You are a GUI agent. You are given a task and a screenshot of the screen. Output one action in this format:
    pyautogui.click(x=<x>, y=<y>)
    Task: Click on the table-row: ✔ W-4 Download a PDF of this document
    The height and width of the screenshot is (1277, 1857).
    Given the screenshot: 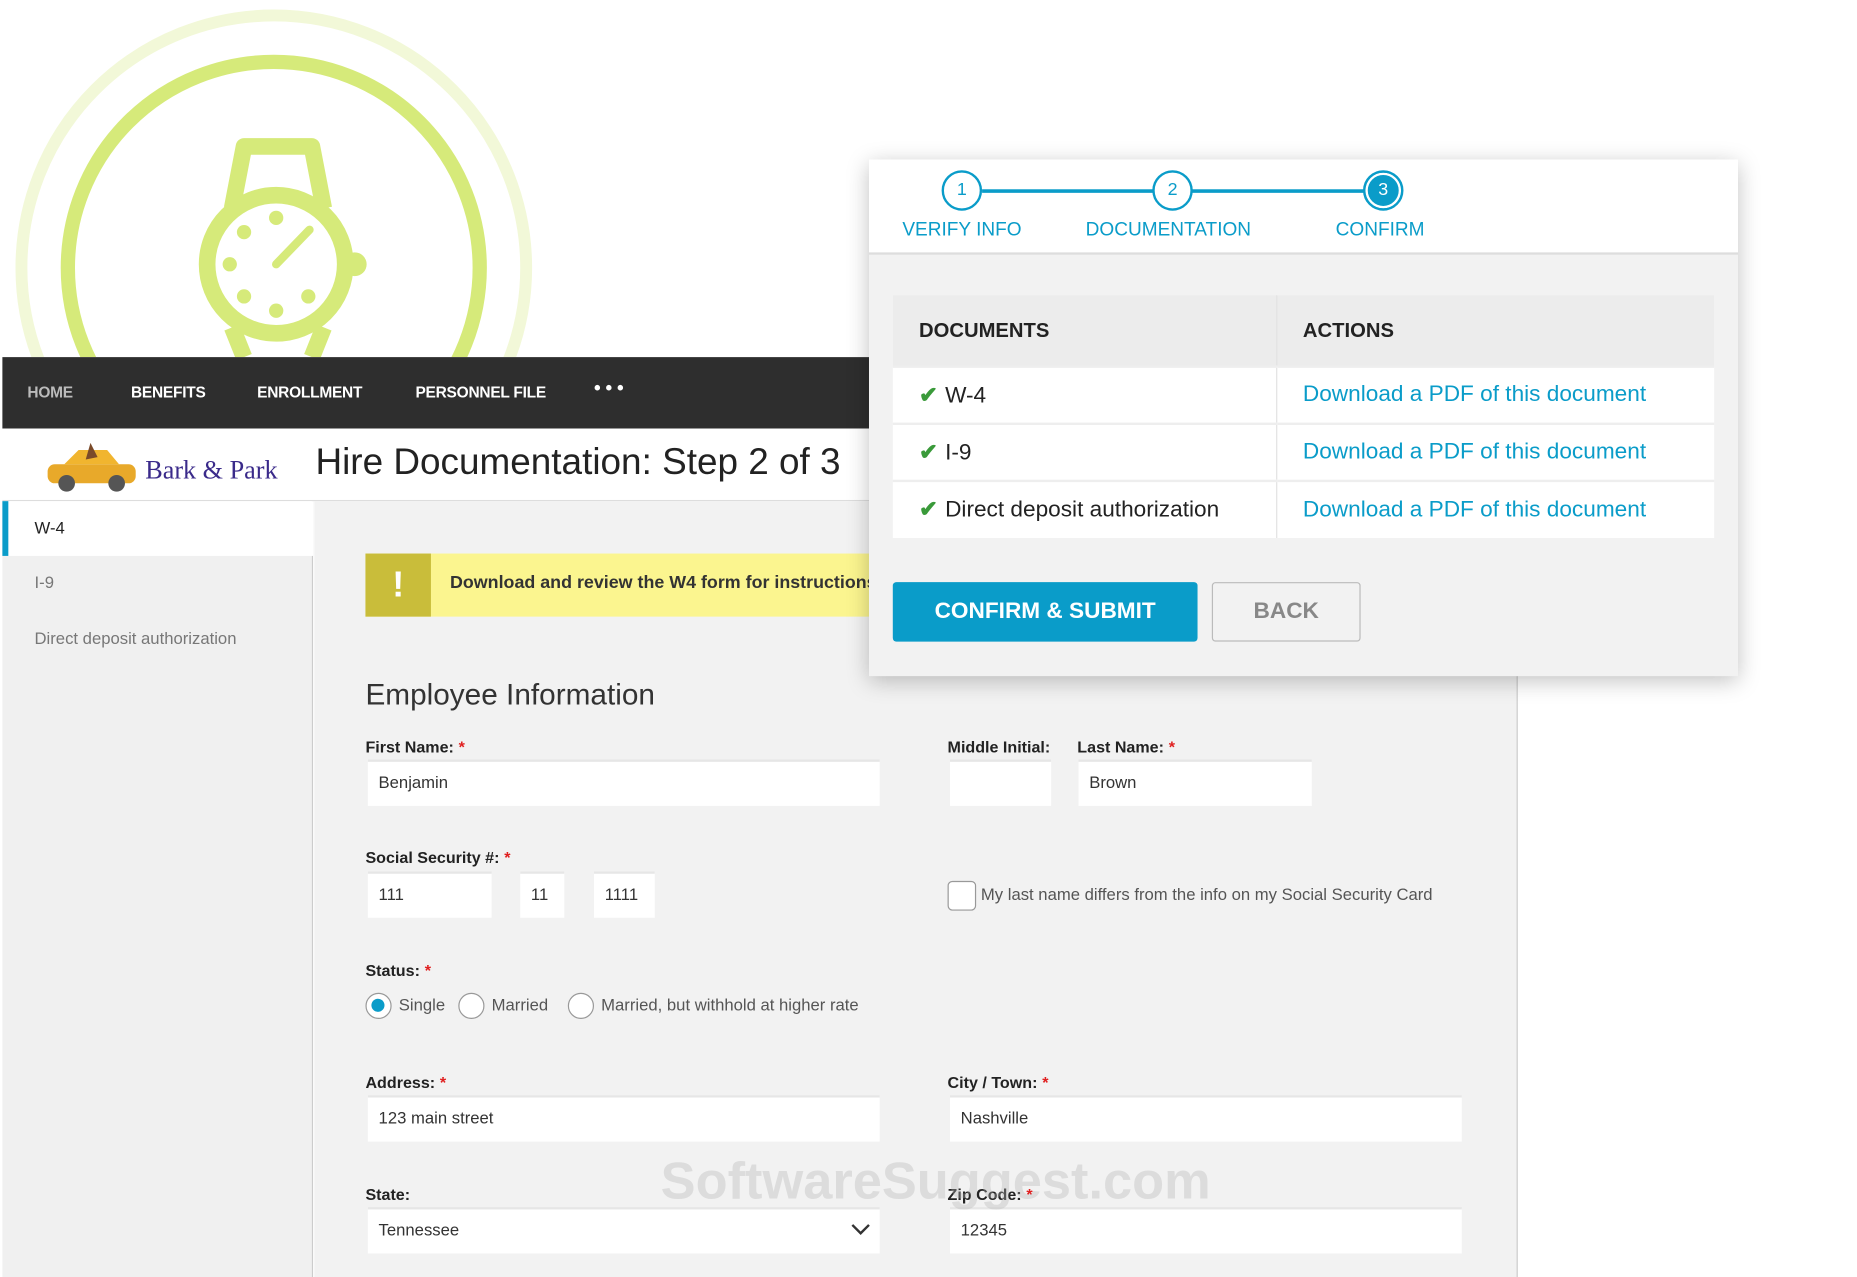 What is the action you would take?
    pyautogui.click(x=1303, y=394)
    